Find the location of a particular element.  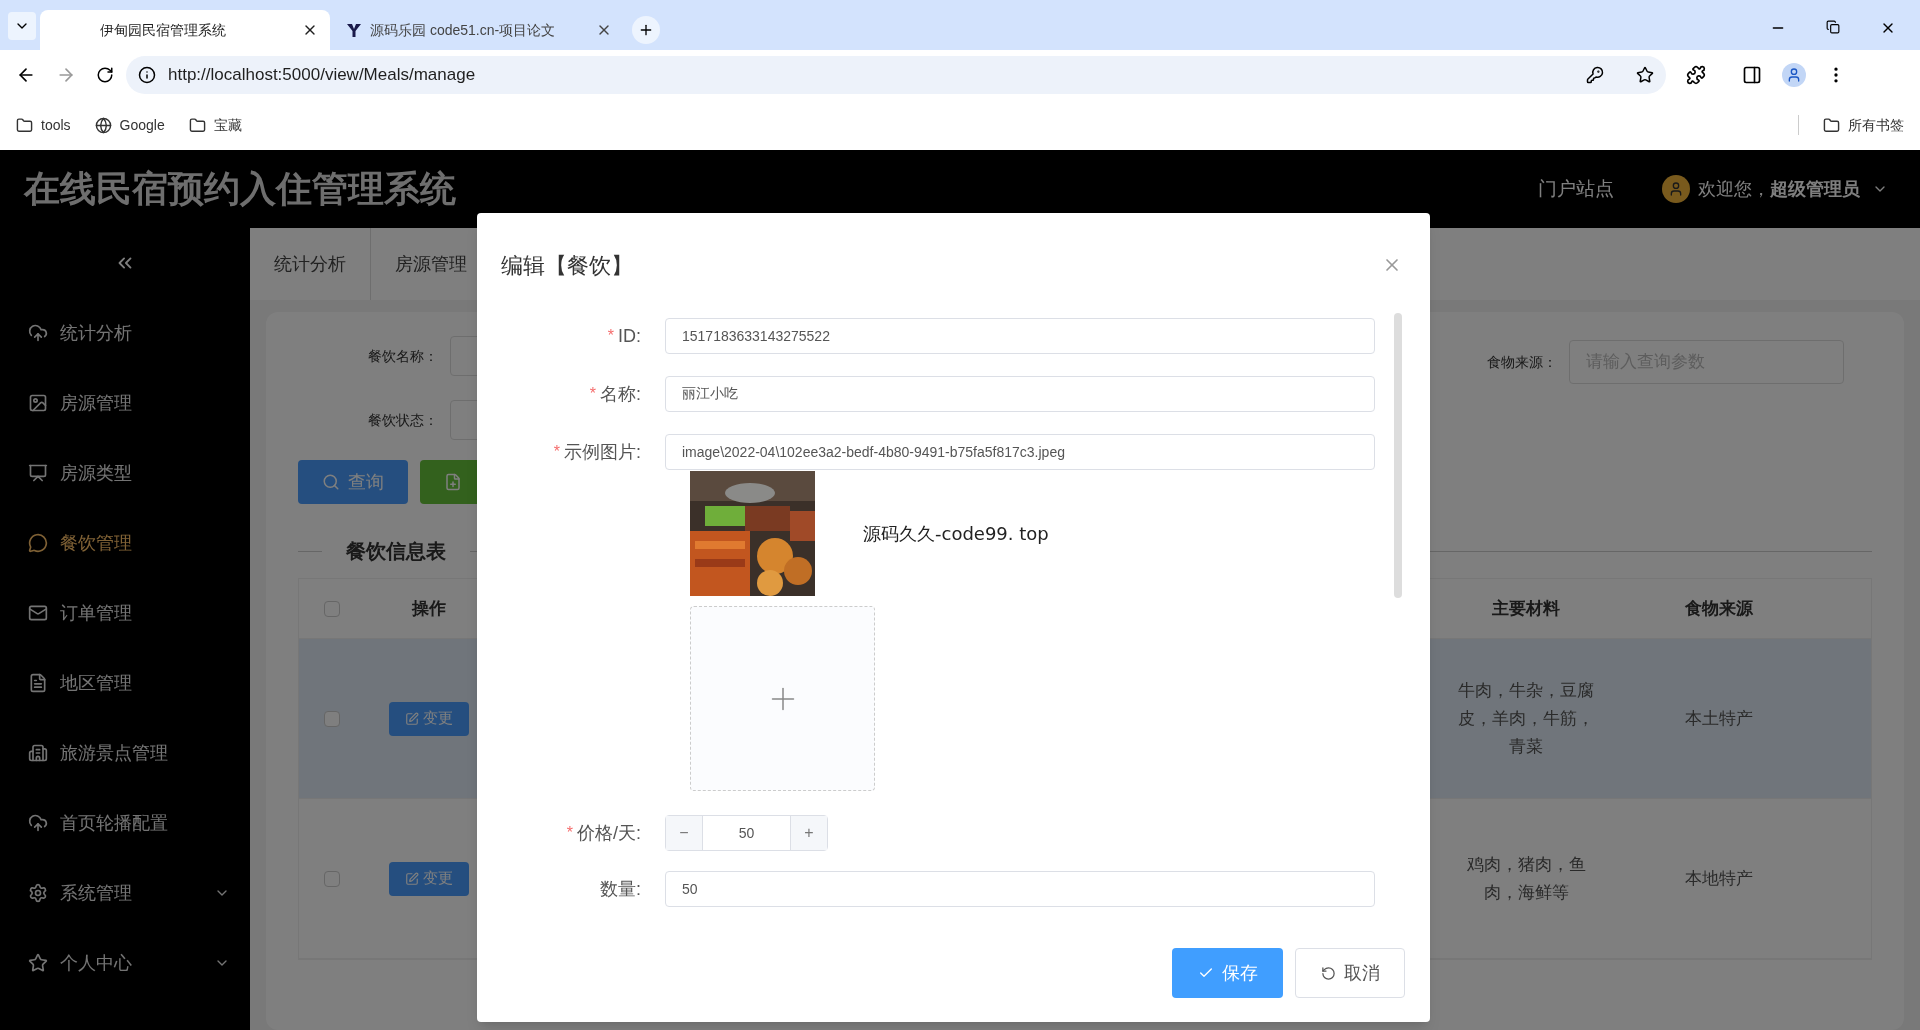

cancel-button: 取消 is located at coordinates (1350, 973).